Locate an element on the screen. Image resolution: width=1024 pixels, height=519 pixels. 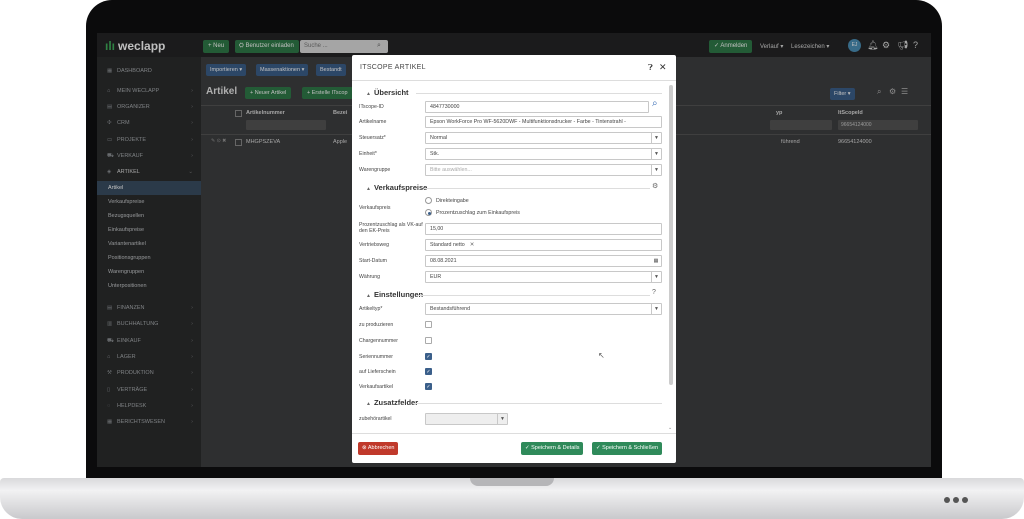
radio-markup-label: Prozentzuschlag zum Einkaufspreis is located at coordinates (478, 213).